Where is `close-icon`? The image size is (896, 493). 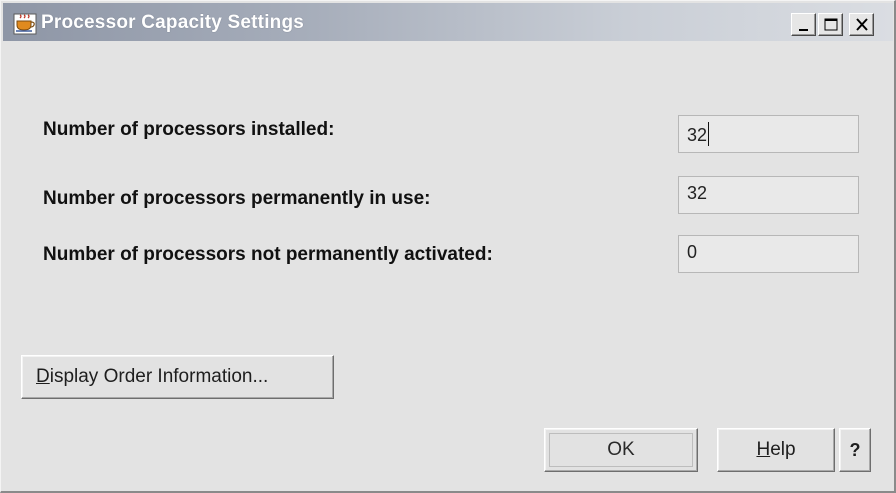 close-icon is located at coordinates (862, 24).